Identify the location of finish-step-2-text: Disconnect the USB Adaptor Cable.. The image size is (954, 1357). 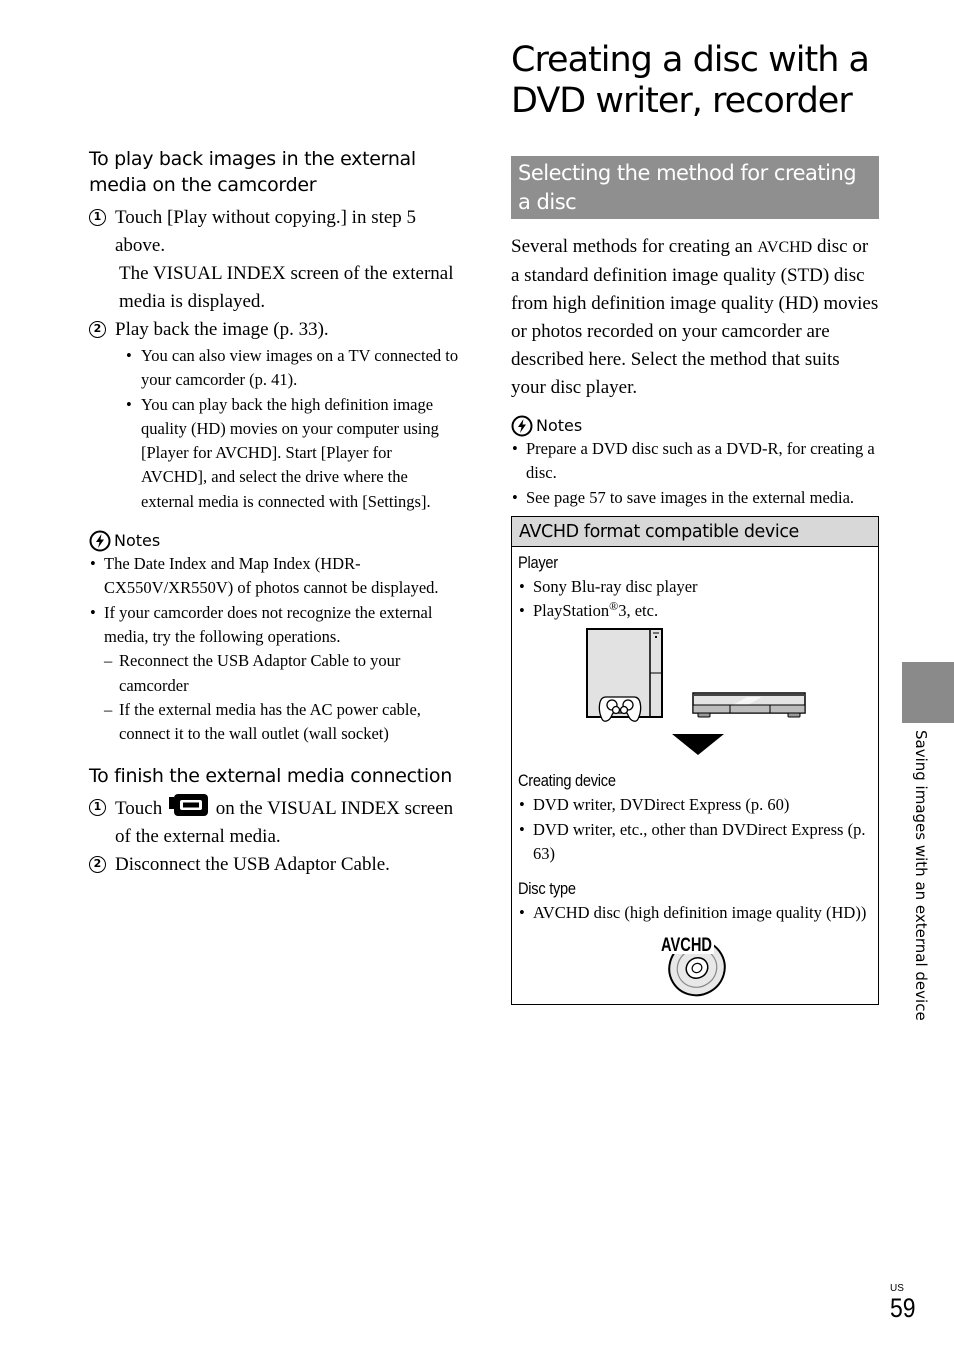
(252, 865).